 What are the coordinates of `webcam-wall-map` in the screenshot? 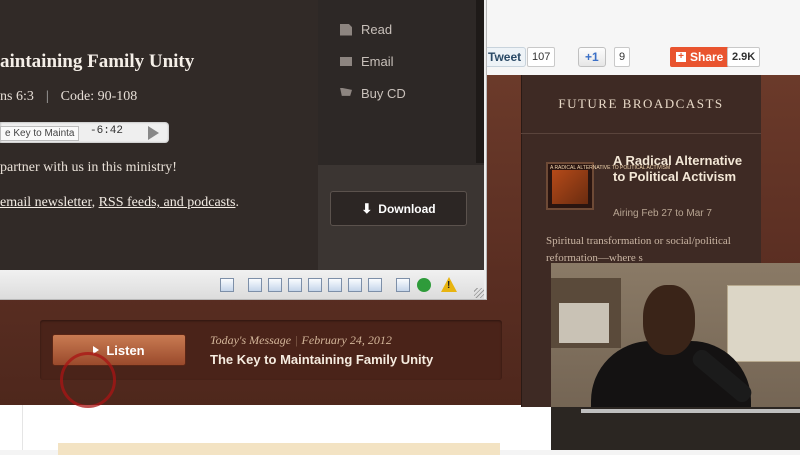 It's located at (763, 323).